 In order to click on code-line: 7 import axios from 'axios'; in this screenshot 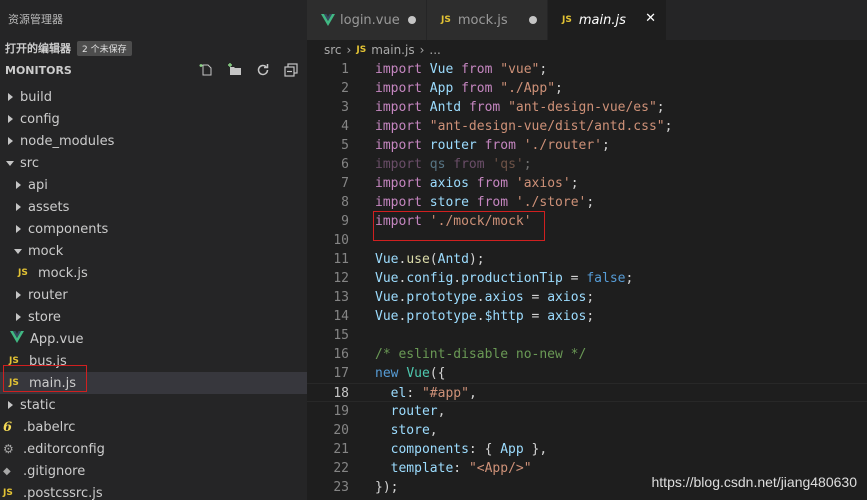, I will do `click(587, 183)`.